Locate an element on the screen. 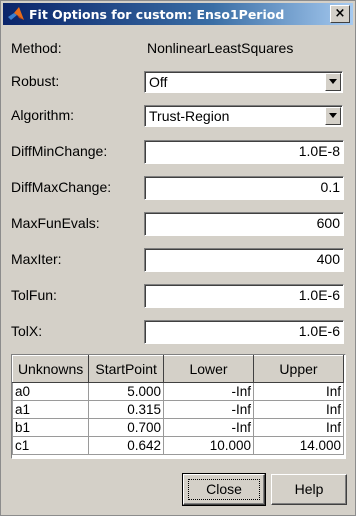 The width and height of the screenshot is (356, 516). table-row: c1 0.642 10.000 14.000 is located at coordinates (177, 445).